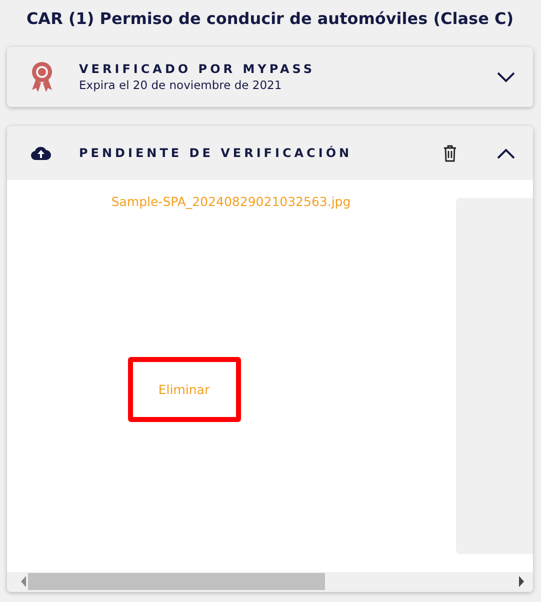 This screenshot has width=541, height=602. I want to click on page-title: CAR (1) Permiso de conducir de automóviles (Clase C), so click(270, 19).